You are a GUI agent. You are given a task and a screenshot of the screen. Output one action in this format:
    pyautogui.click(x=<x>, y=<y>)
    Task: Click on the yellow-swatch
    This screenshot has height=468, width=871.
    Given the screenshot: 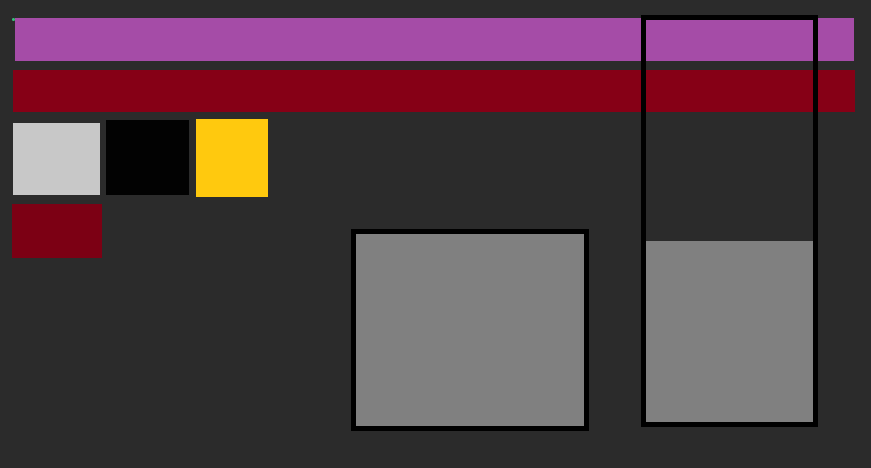 What is the action you would take?
    pyautogui.click(x=232, y=158)
    